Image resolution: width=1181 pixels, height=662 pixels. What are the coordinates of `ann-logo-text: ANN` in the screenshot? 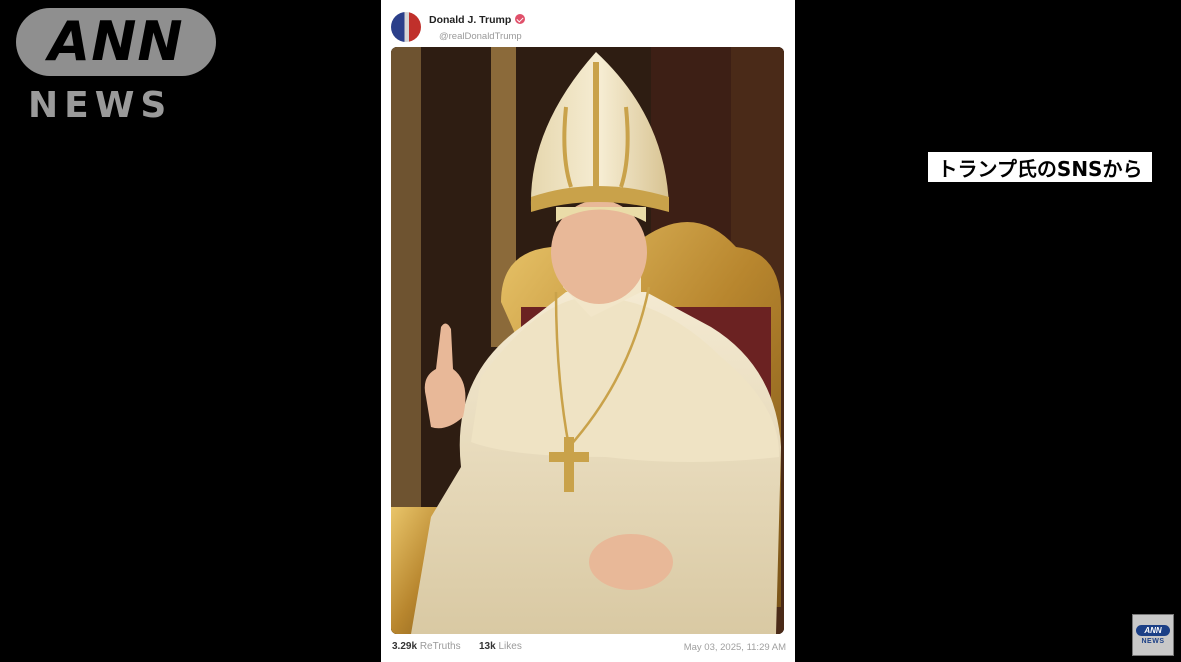 It's located at (116, 41).